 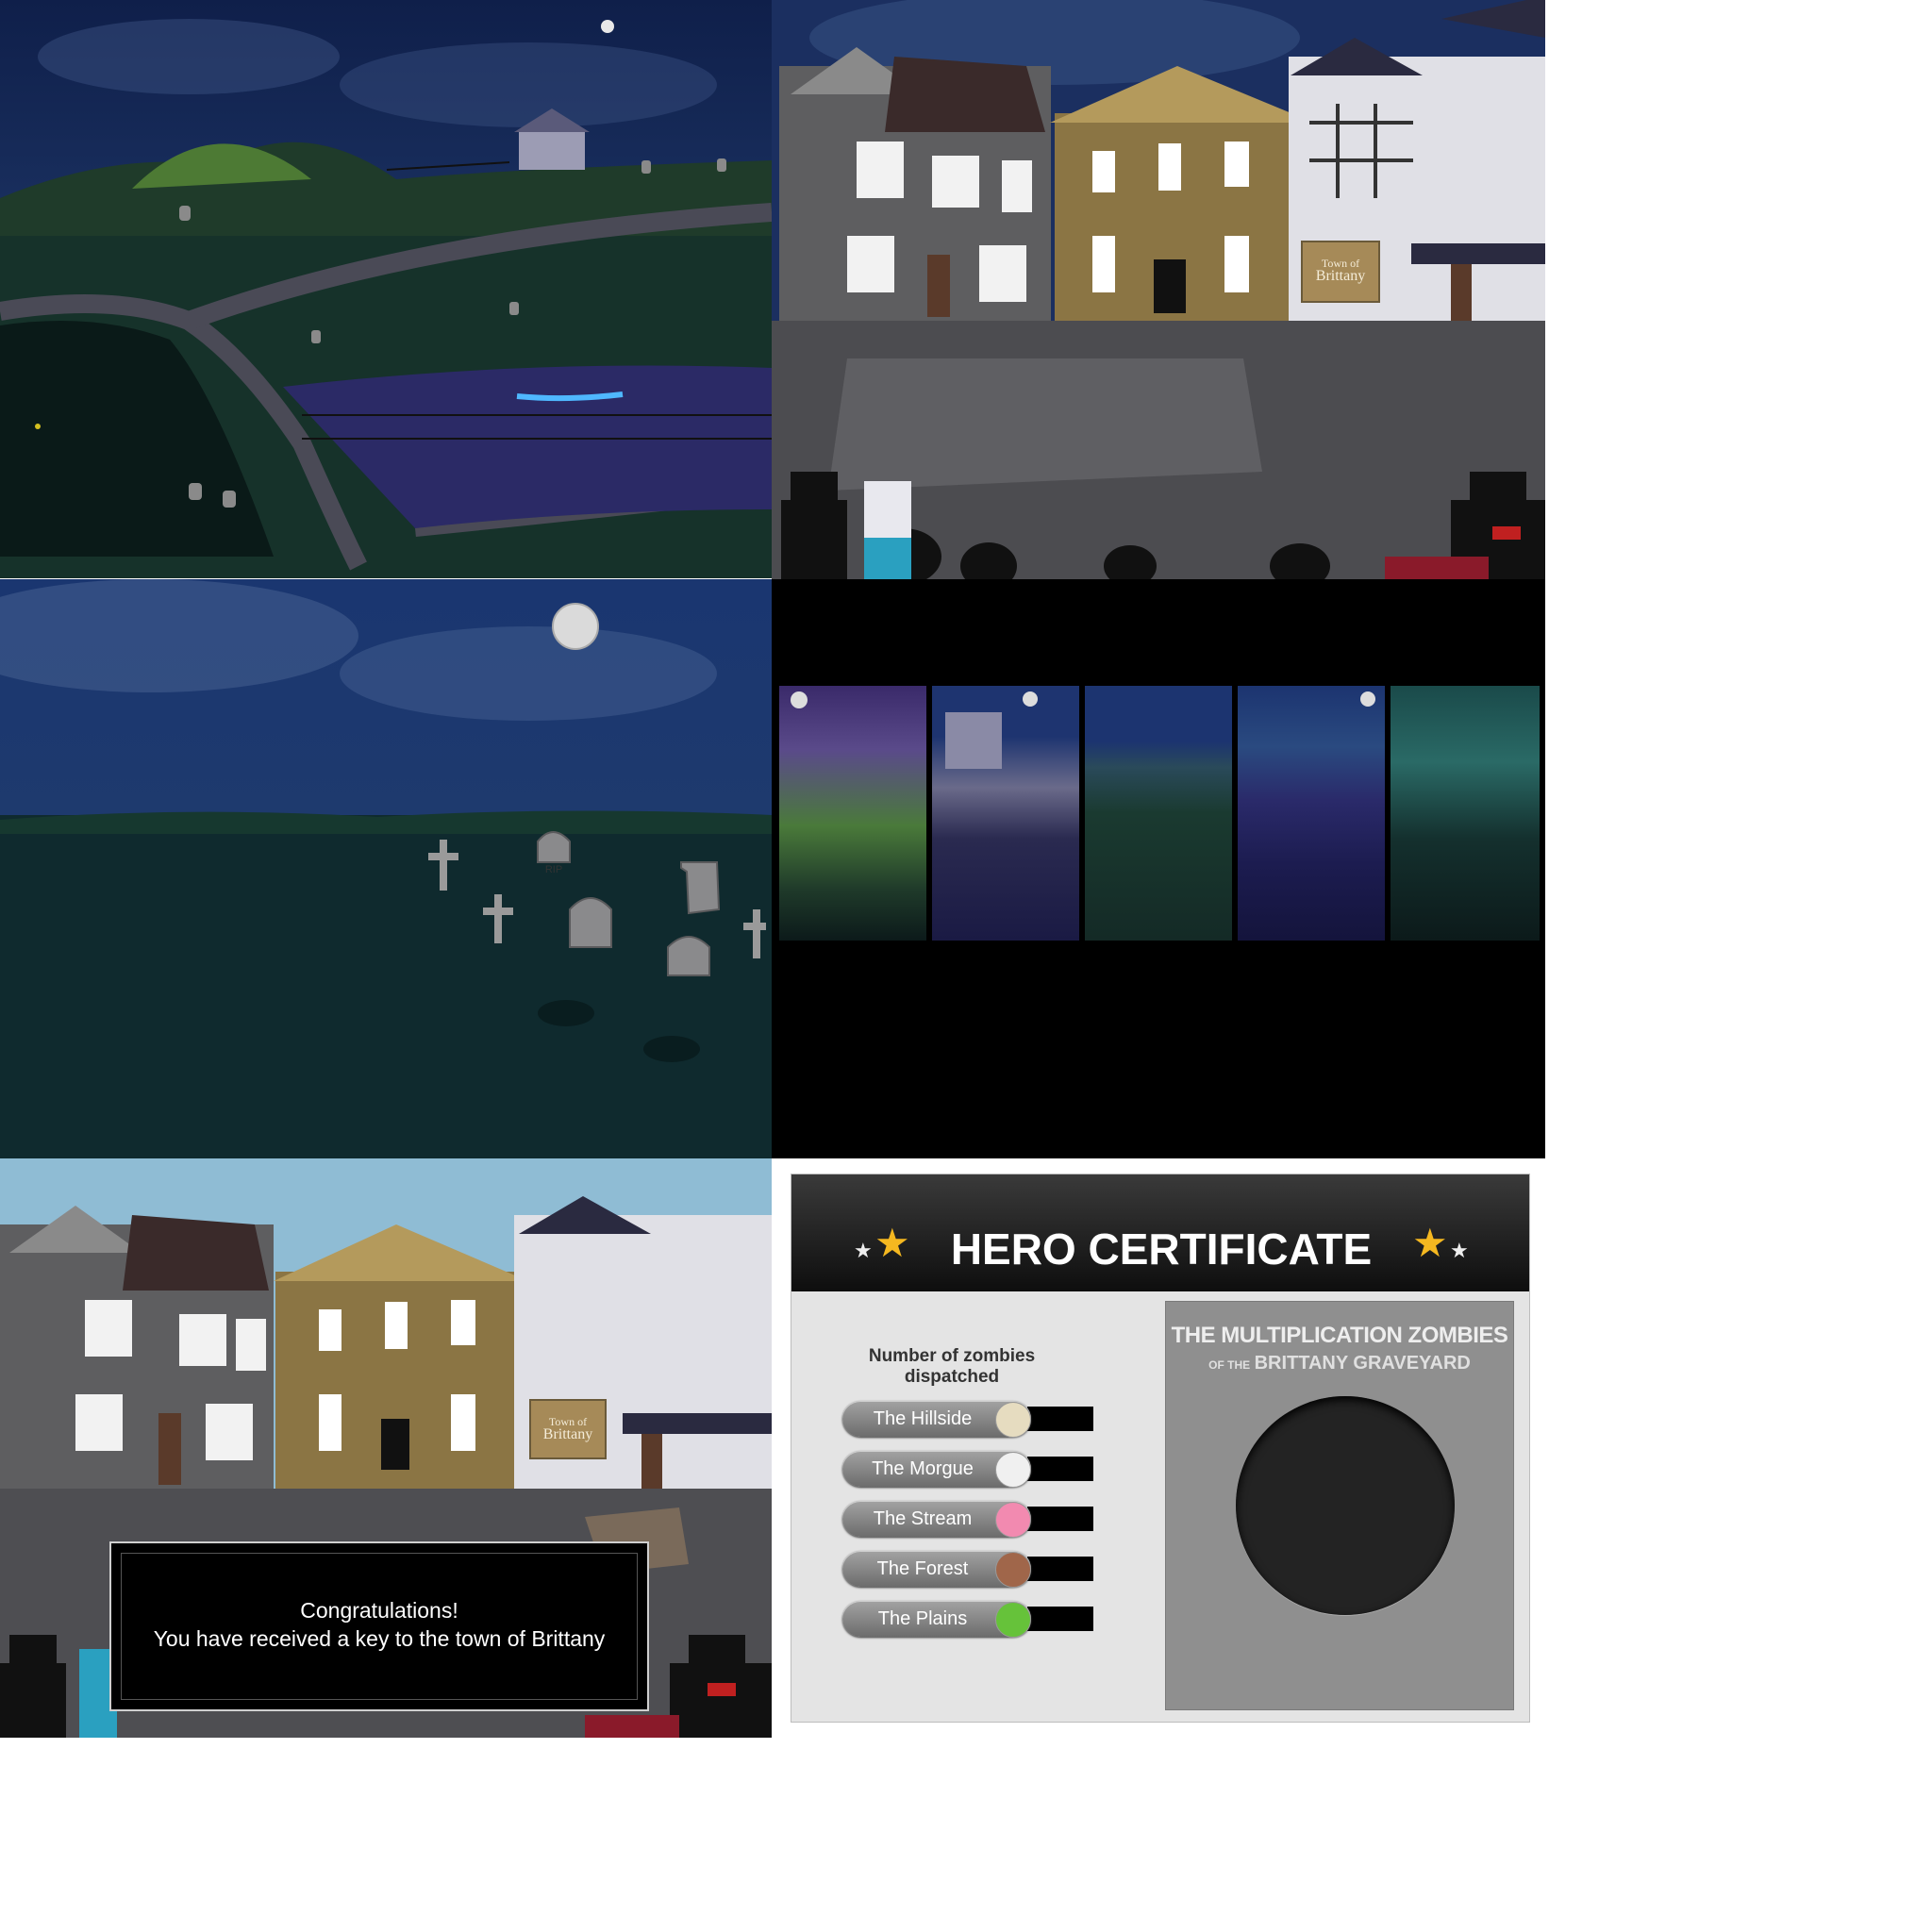 I want to click on level-name: The Plains, so click(x=922, y=1618).